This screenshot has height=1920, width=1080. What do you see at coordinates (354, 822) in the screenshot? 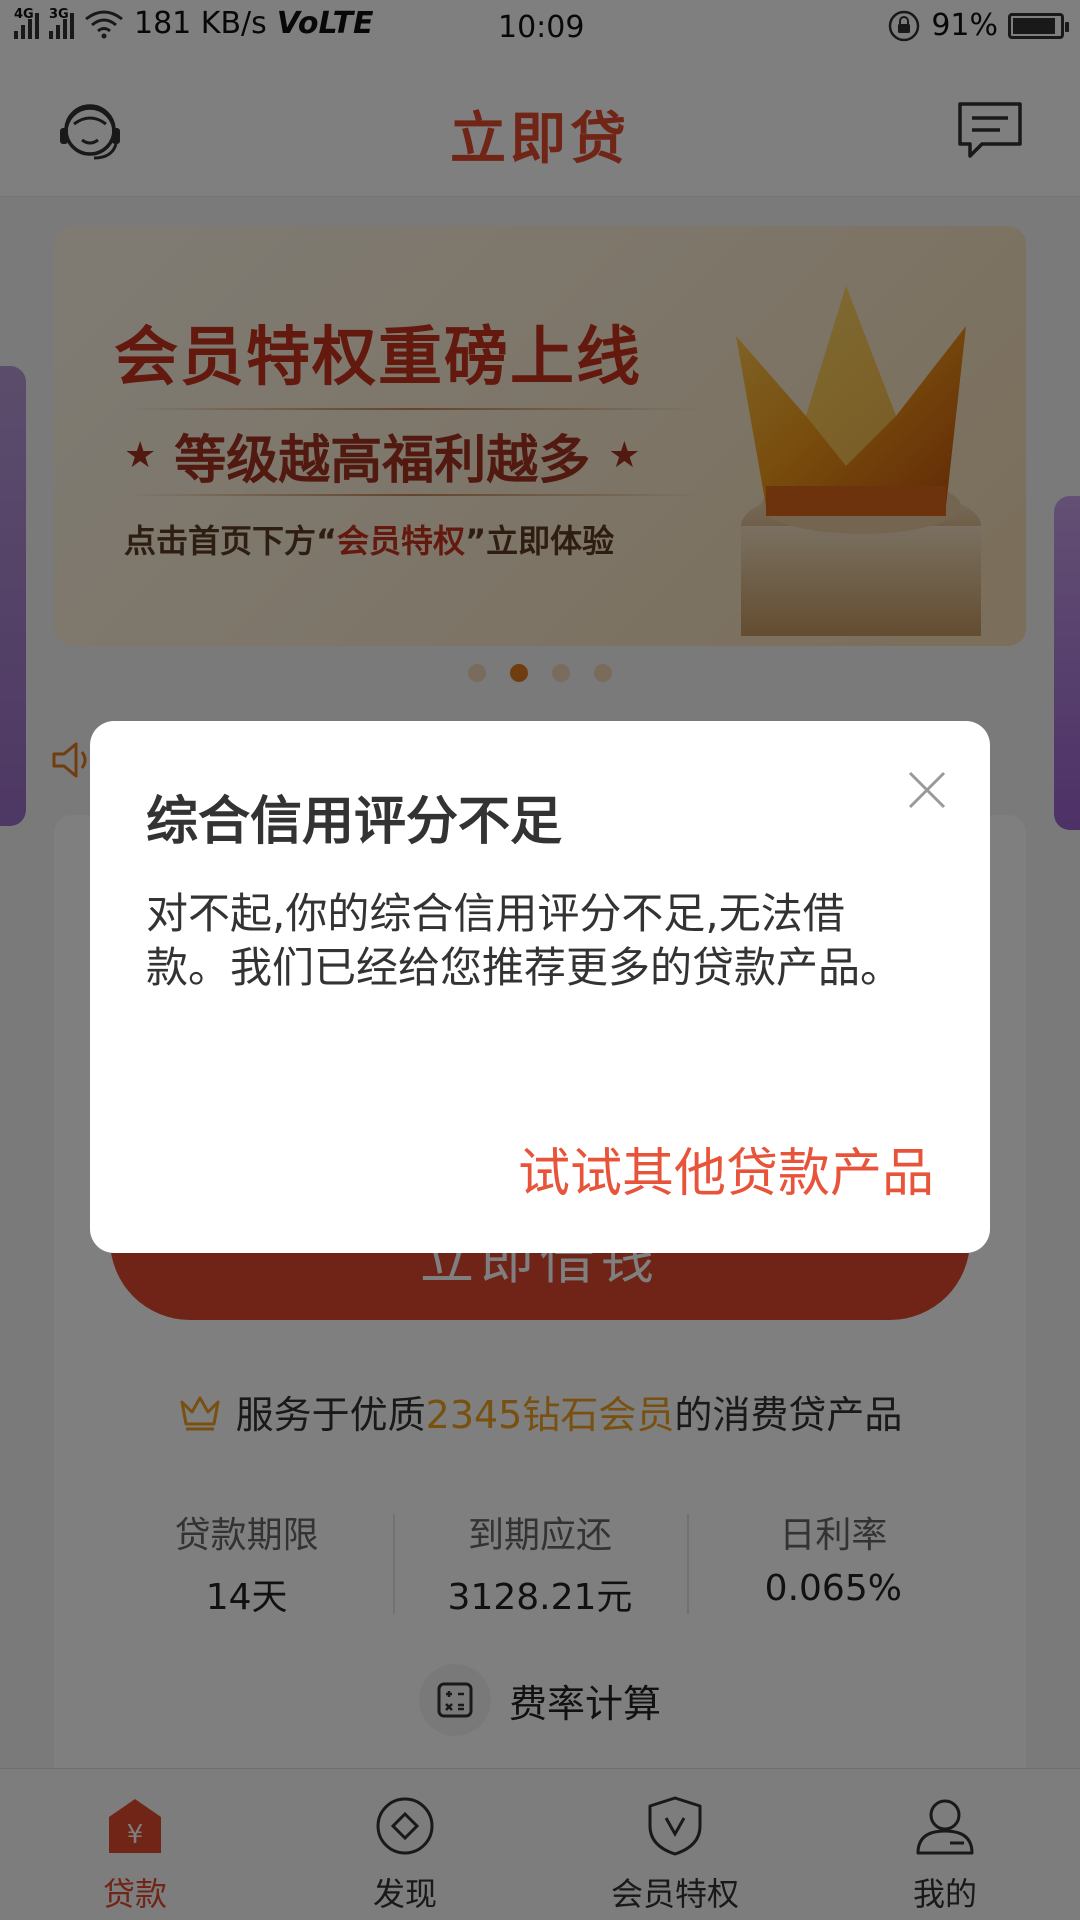
I see `dialog-title: 综合信用评分不足` at bounding box center [354, 822].